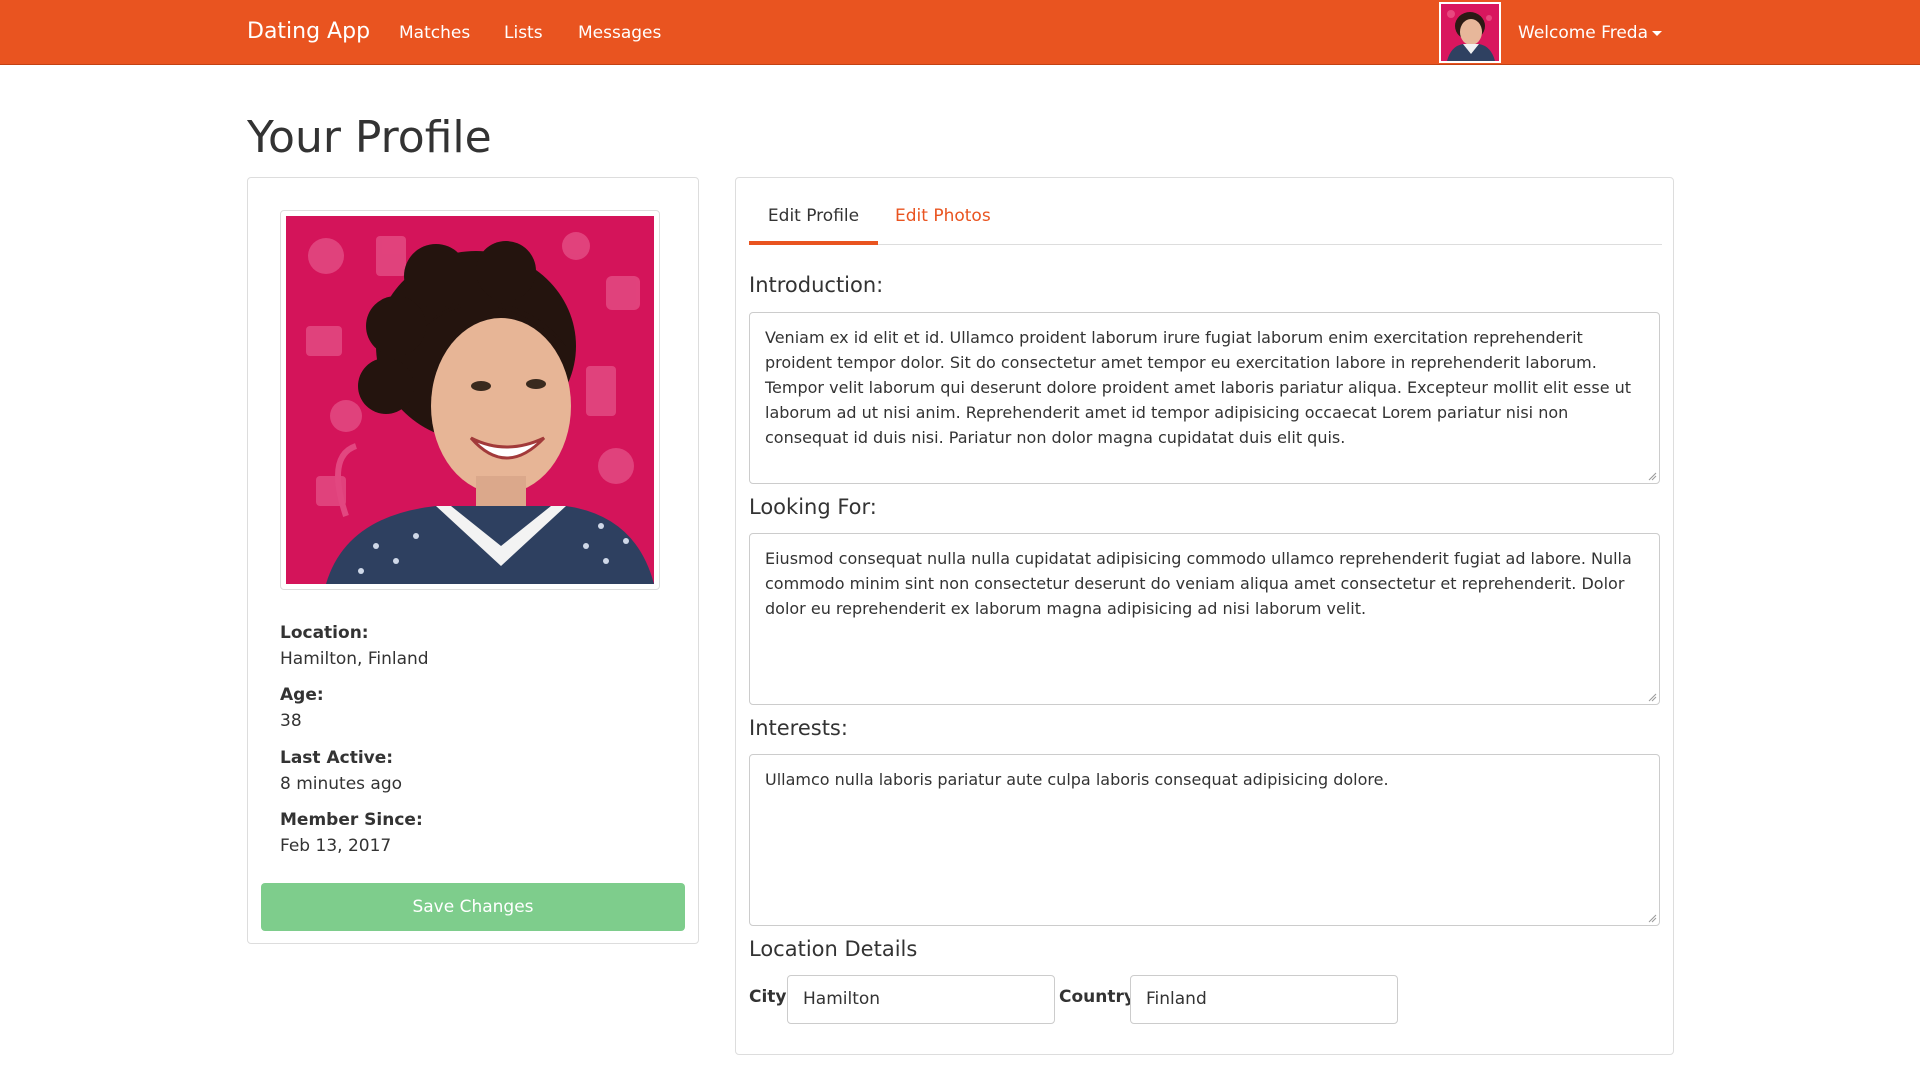 This screenshot has width=1920, height=1080. Describe the element at coordinates (369, 137) in the screenshot. I see `page-title: Your Profile` at that location.